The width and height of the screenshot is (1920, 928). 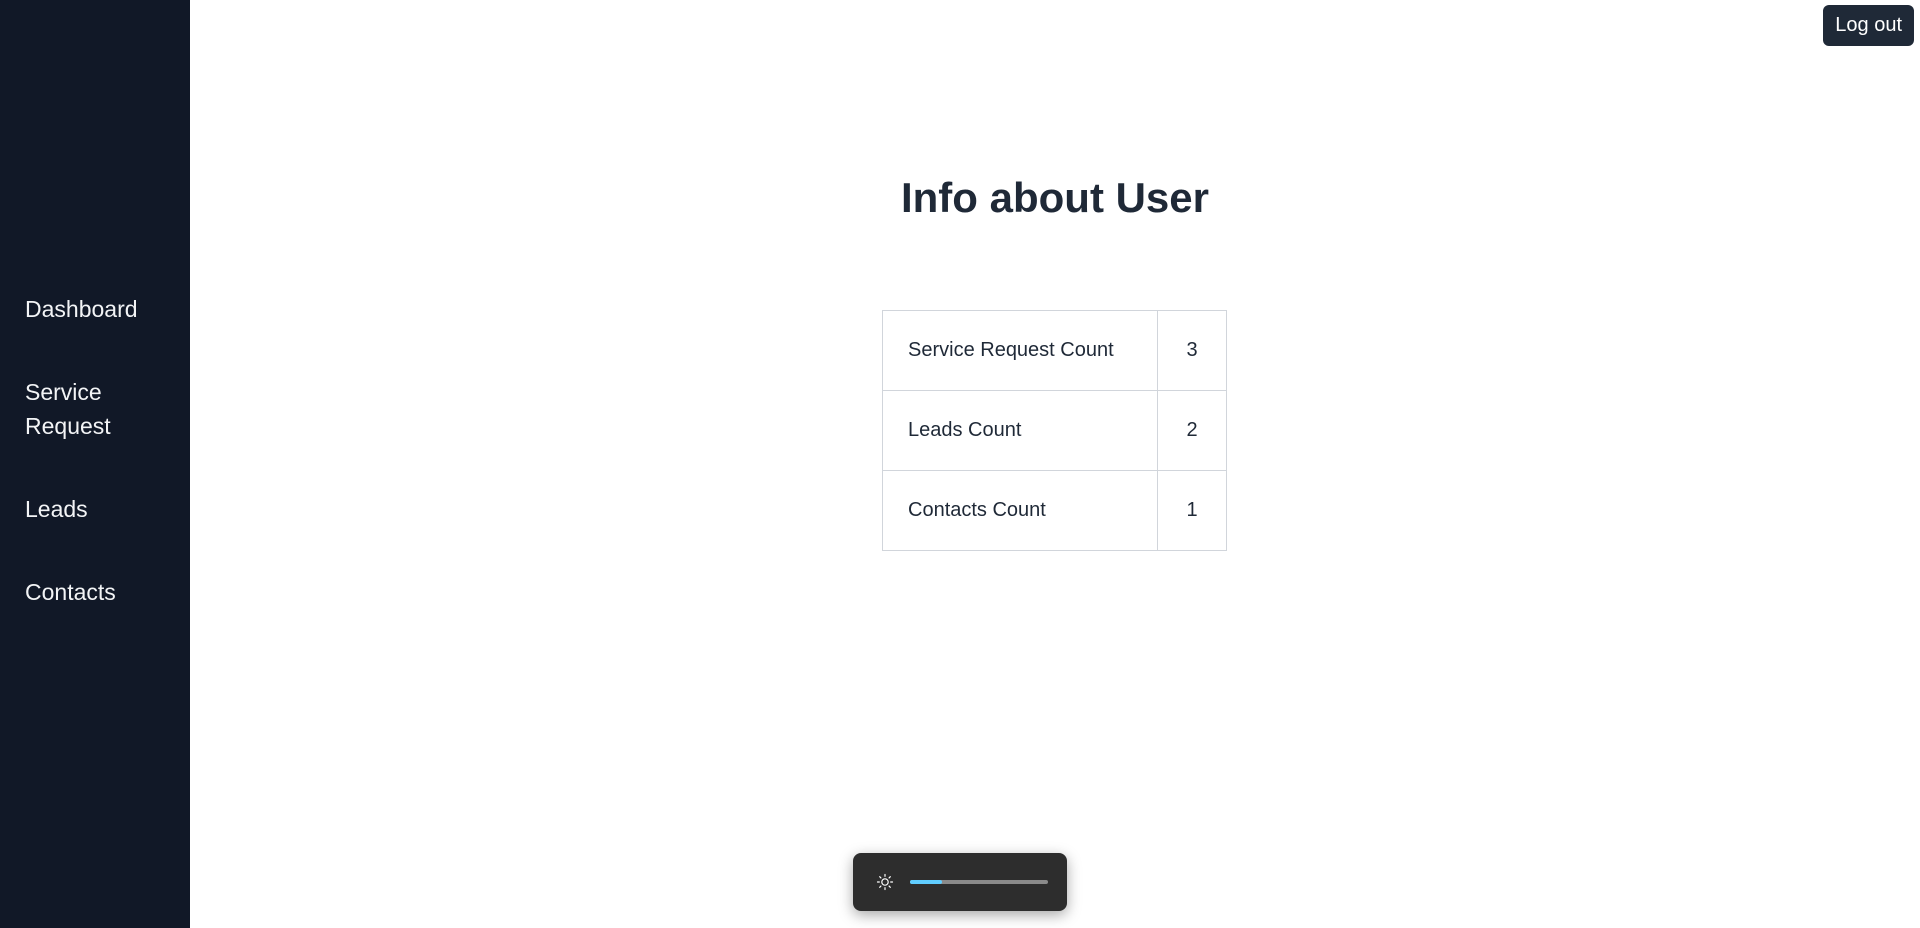 I want to click on table-row: Contacts Count 1, so click(x=1054, y=510).